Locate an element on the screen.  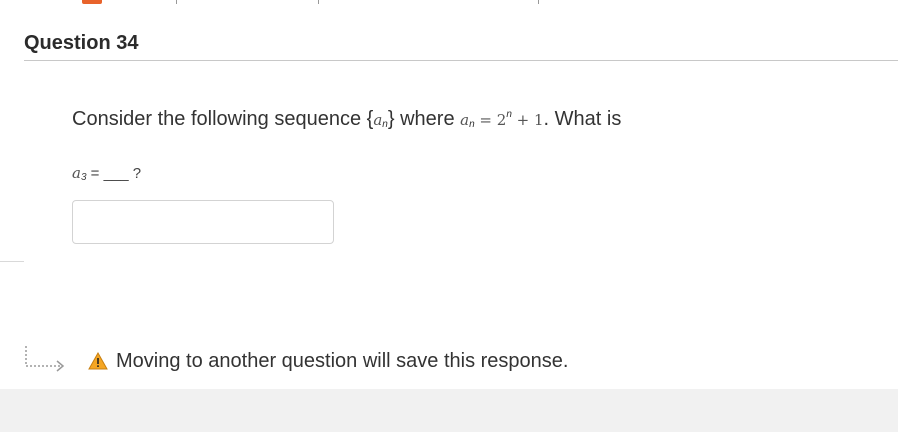
formula-expression: an = 2n + 1 is located at coordinates (502, 119).